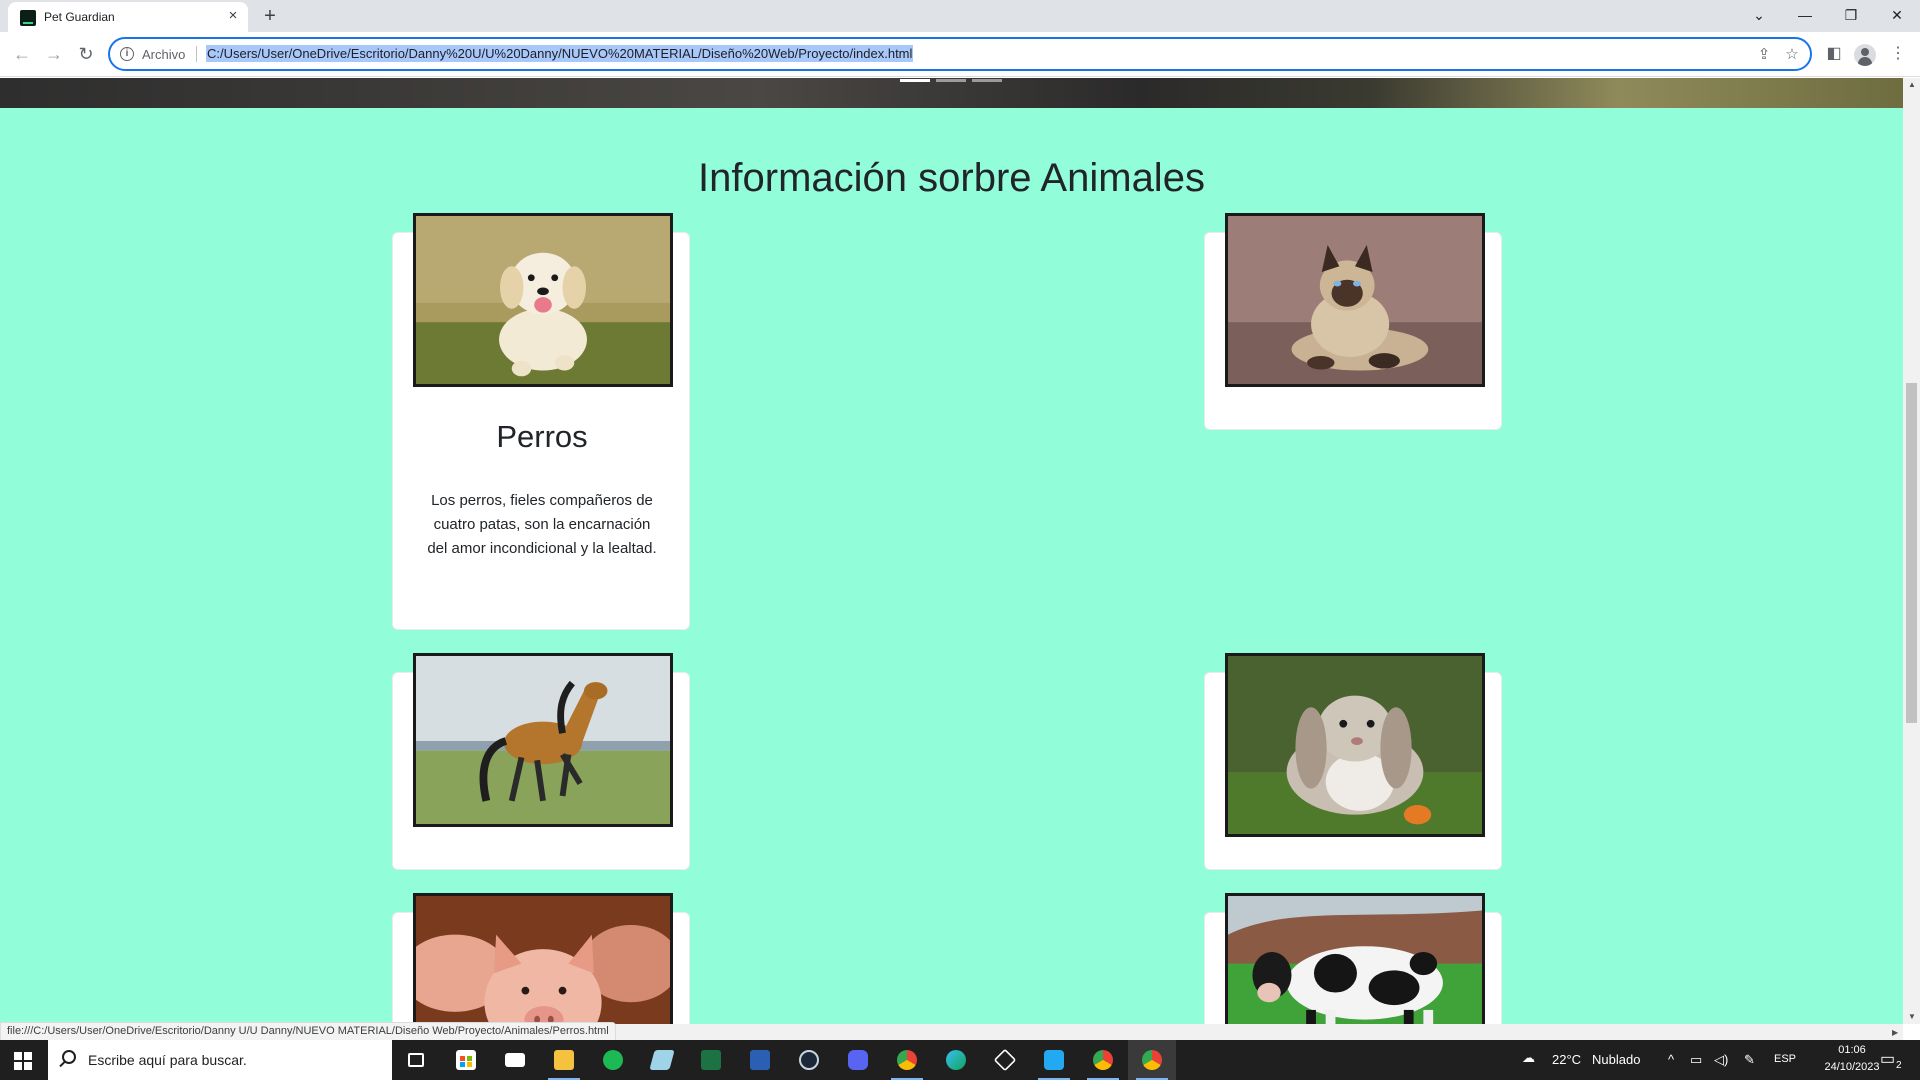  I want to click on notification-count: 2, so click(1899, 1065).